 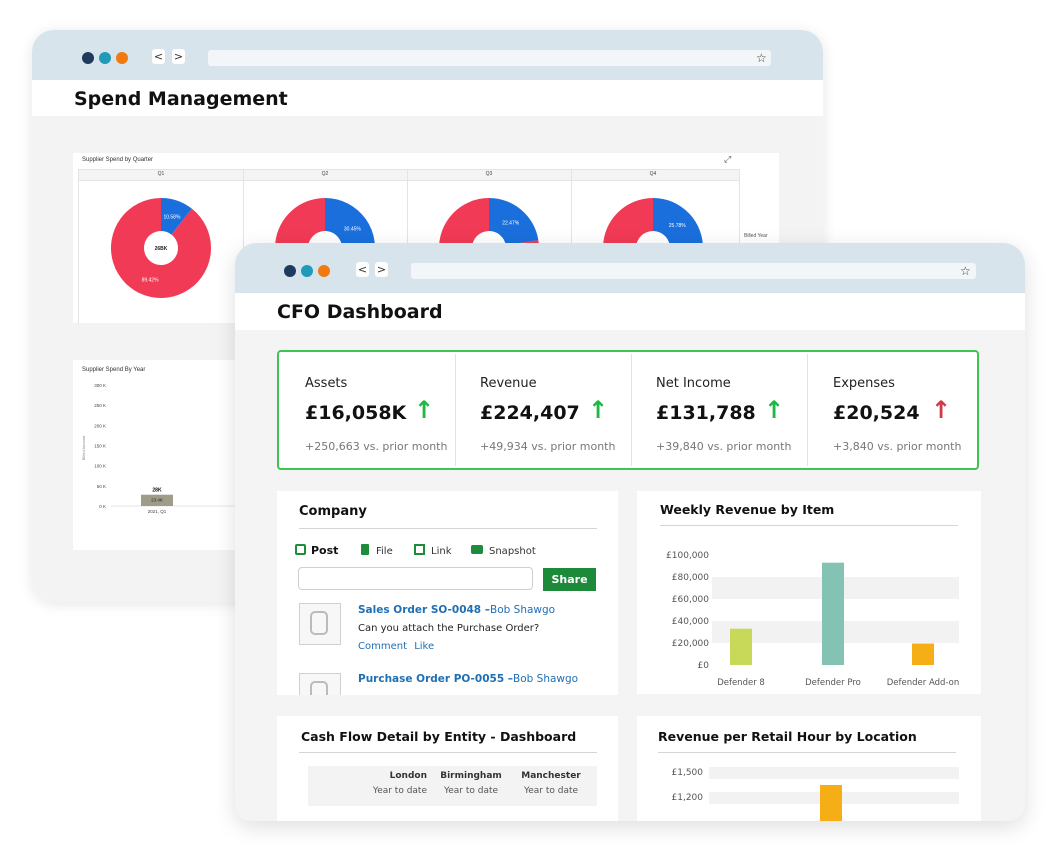 What do you see at coordinates (693, 383) in the screenshot?
I see `kpi-label: Net Income` at bounding box center [693, 383].